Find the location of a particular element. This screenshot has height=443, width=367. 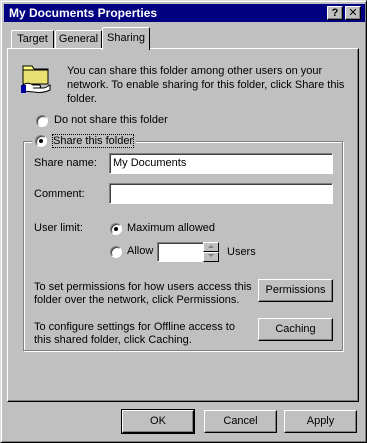

share-this-folder-option: Share this folder is located at coordinates (84, 141).